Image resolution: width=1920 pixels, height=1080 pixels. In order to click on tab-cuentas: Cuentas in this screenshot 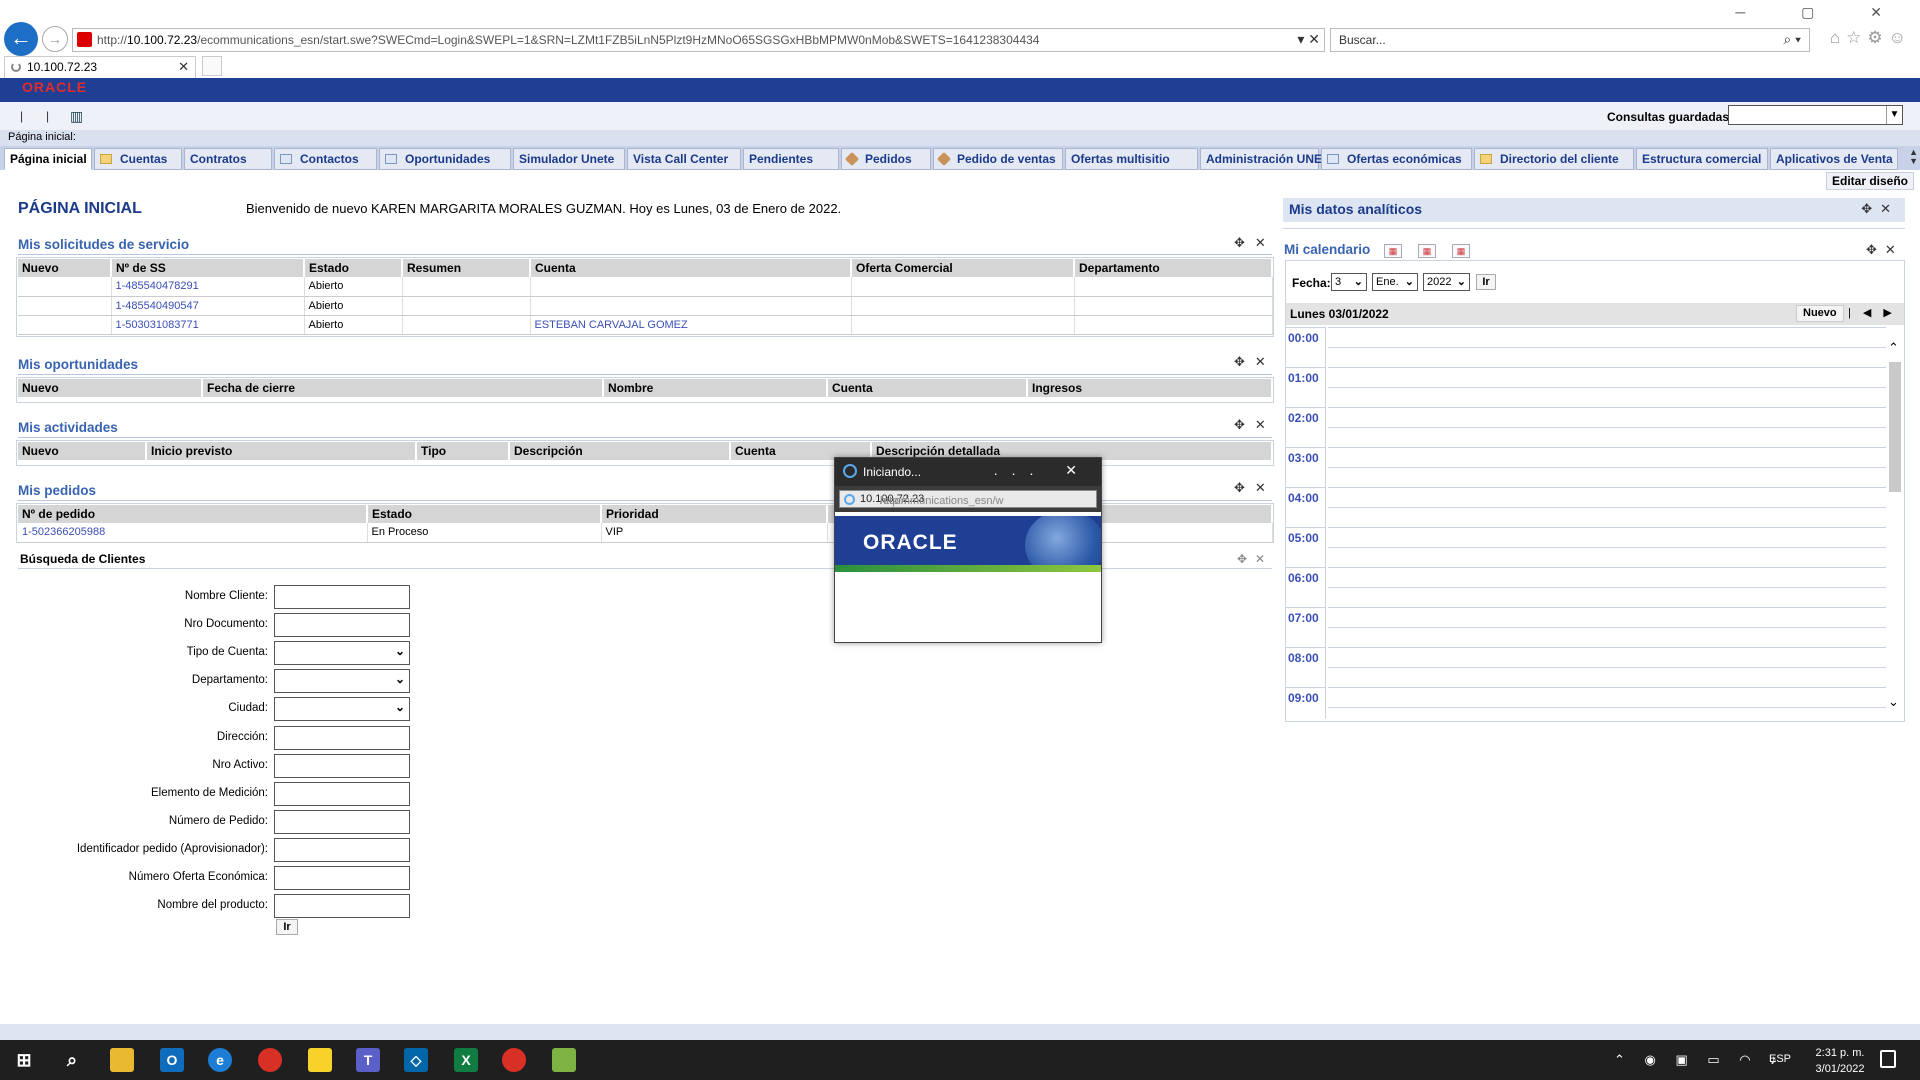, I will do `click(138, 159)`.